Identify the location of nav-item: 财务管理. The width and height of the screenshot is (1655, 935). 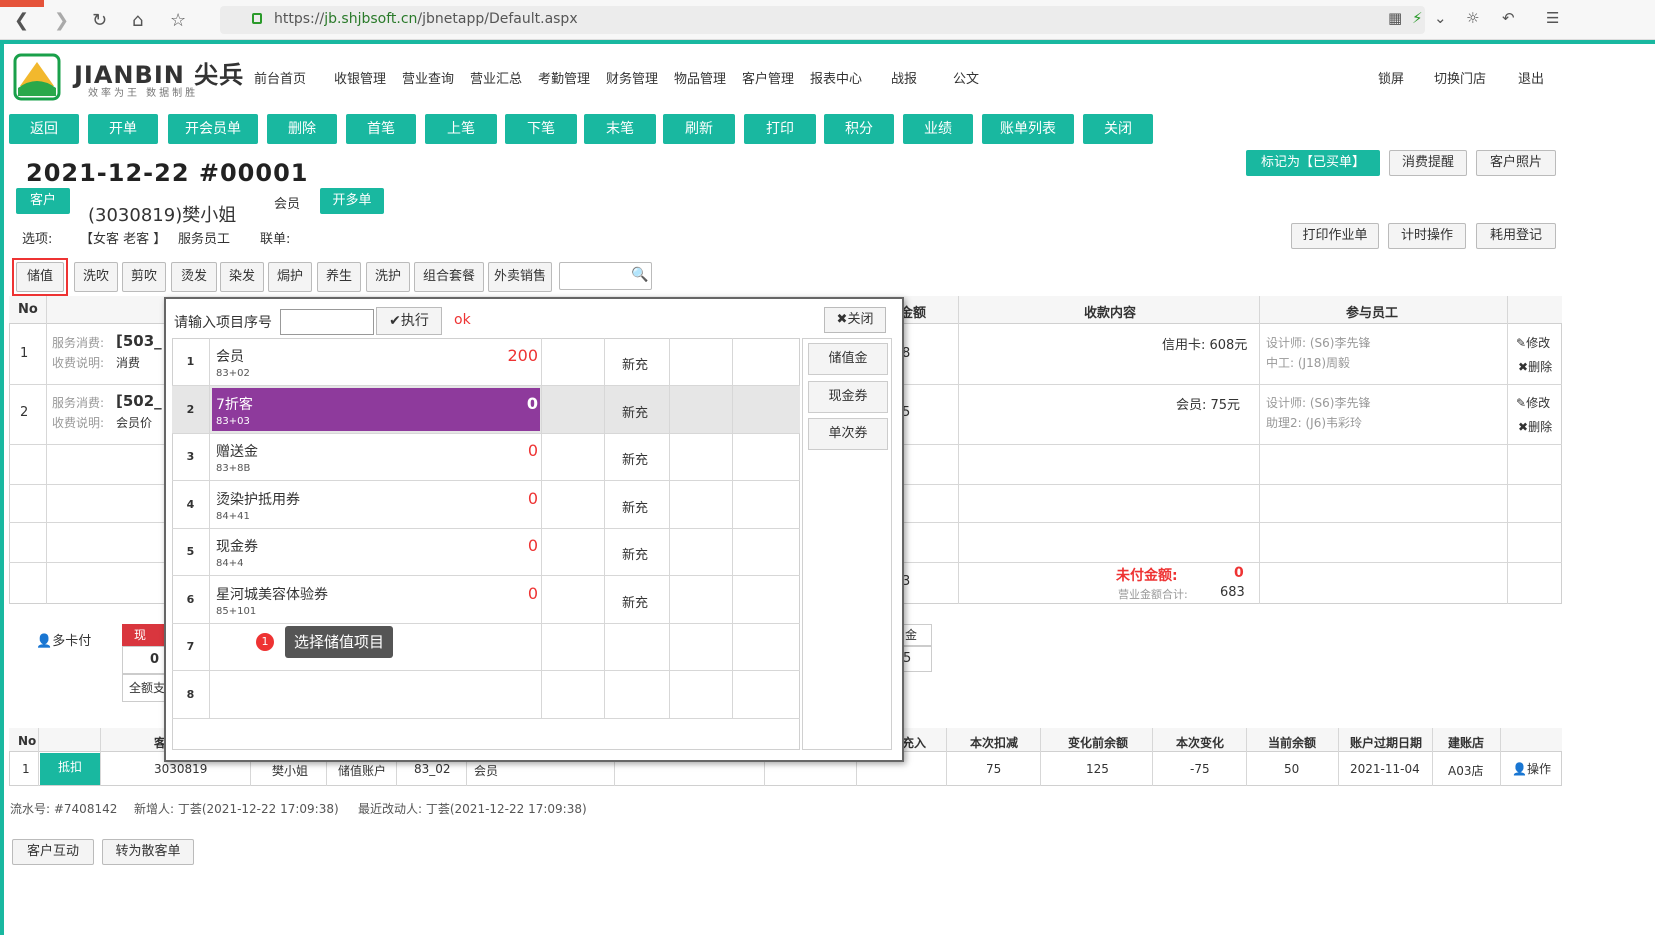
(632, 77).